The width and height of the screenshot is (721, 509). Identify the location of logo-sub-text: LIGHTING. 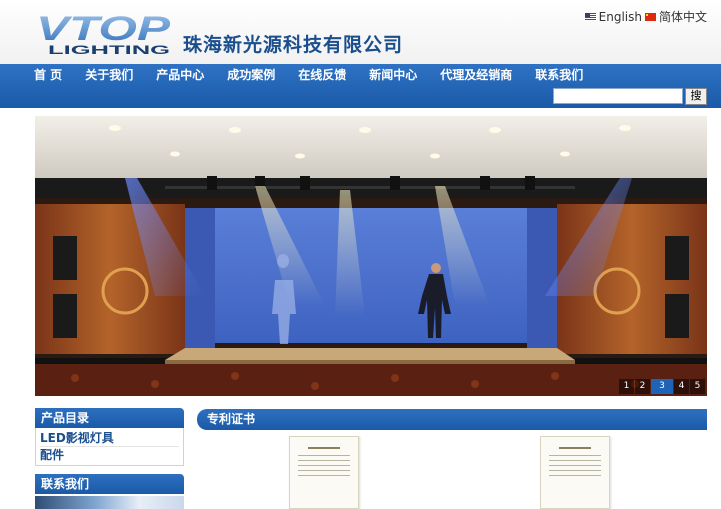
(109, 49).